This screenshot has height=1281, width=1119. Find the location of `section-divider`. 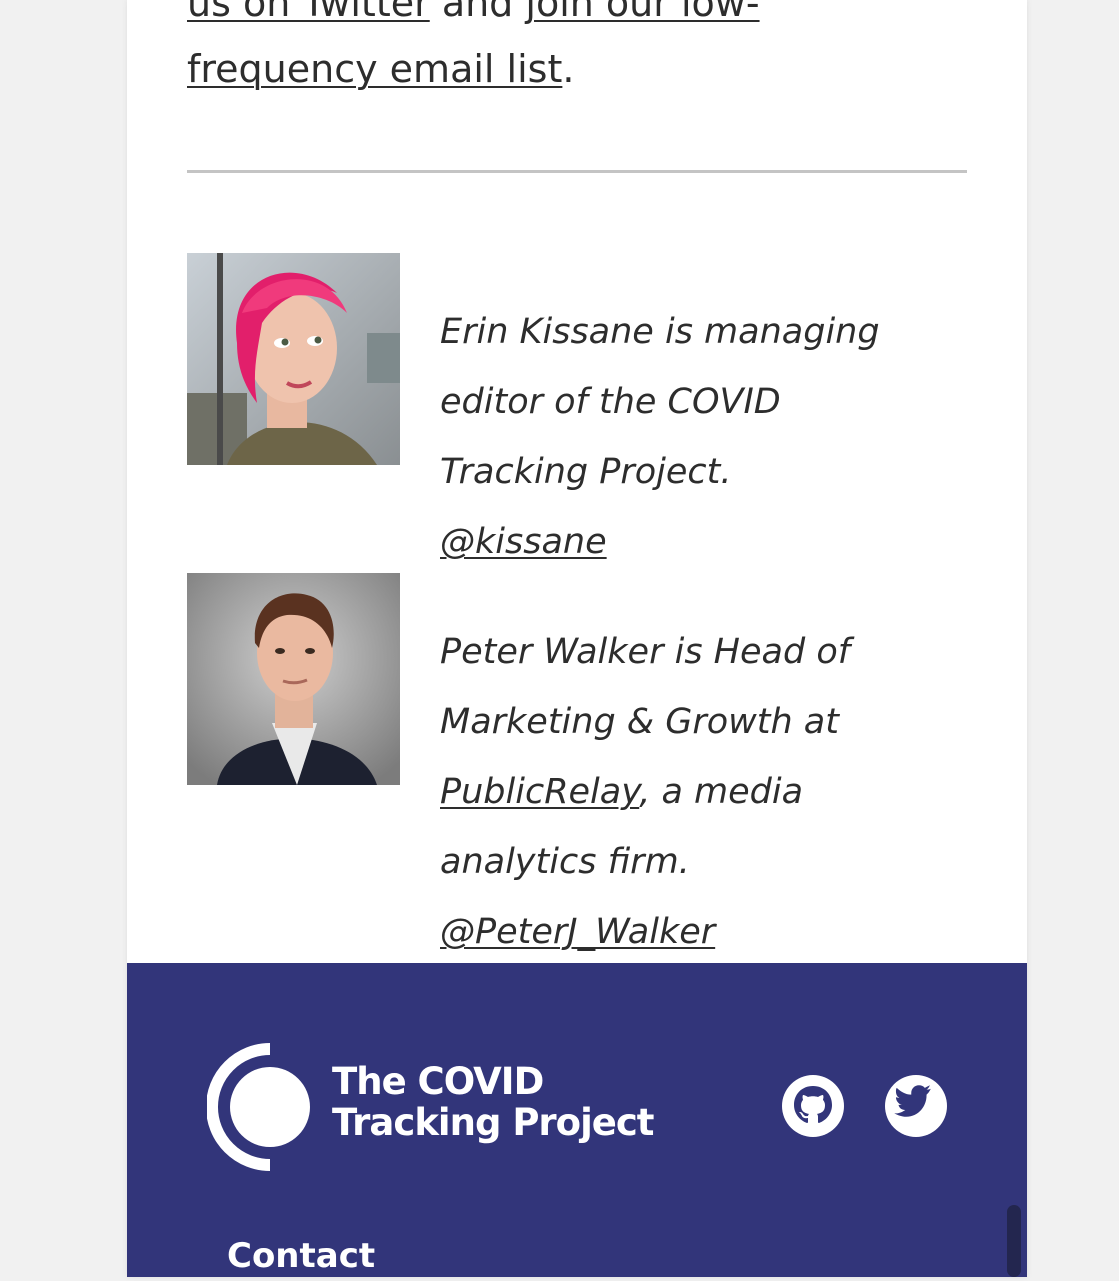

section-divider is located at coordinates (577, 171).